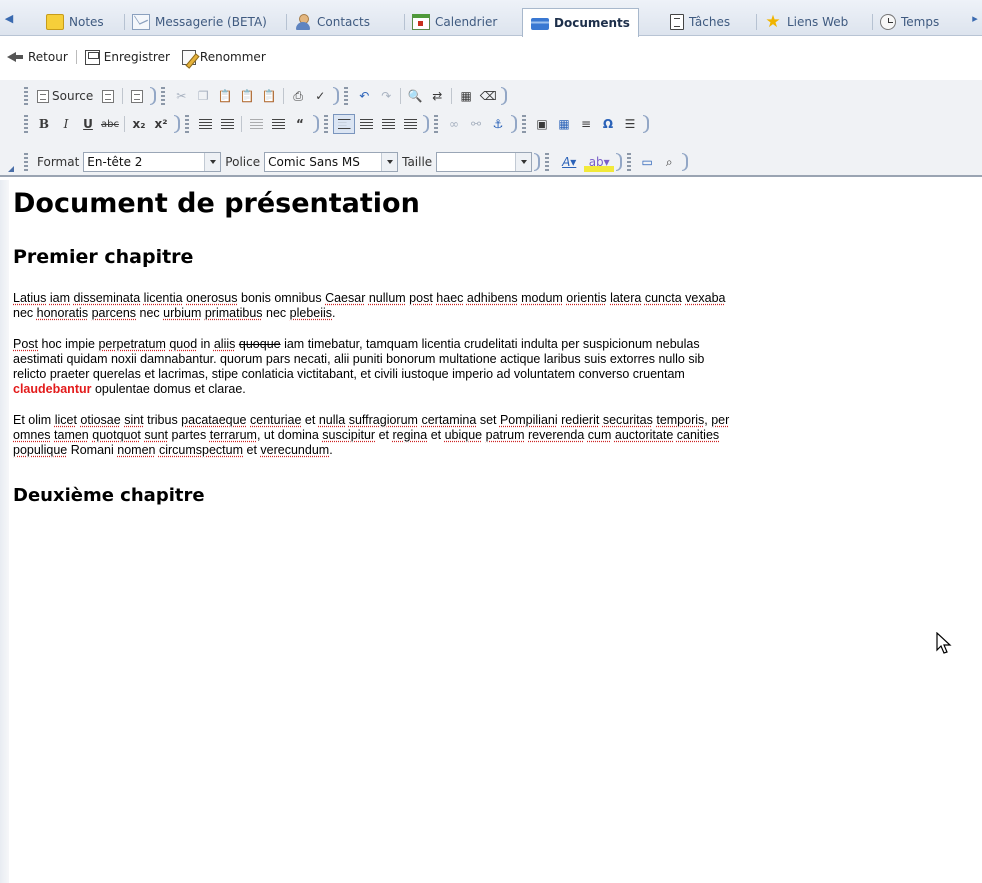  I want to click on tab-documents: Documents, so click(580, 22).